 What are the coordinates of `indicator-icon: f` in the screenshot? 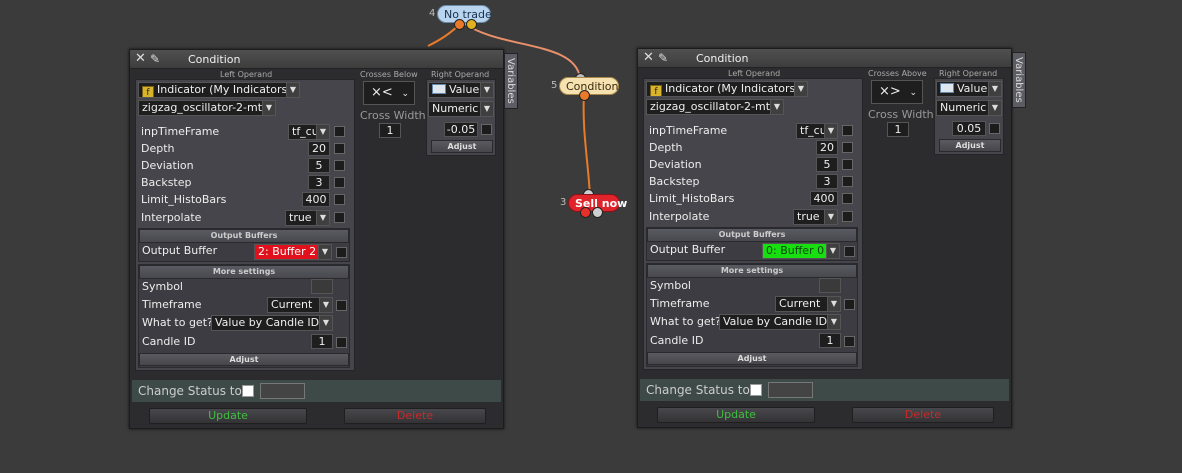 It's located at (656, 90).